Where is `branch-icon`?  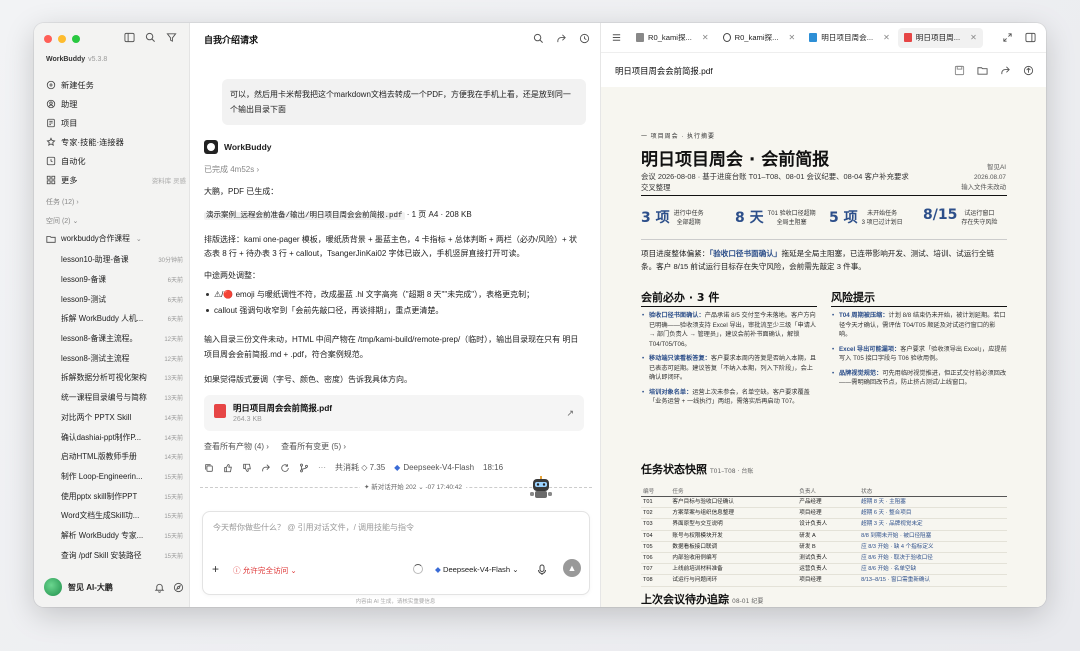
branch-icon is located at coordinates (304, 468).